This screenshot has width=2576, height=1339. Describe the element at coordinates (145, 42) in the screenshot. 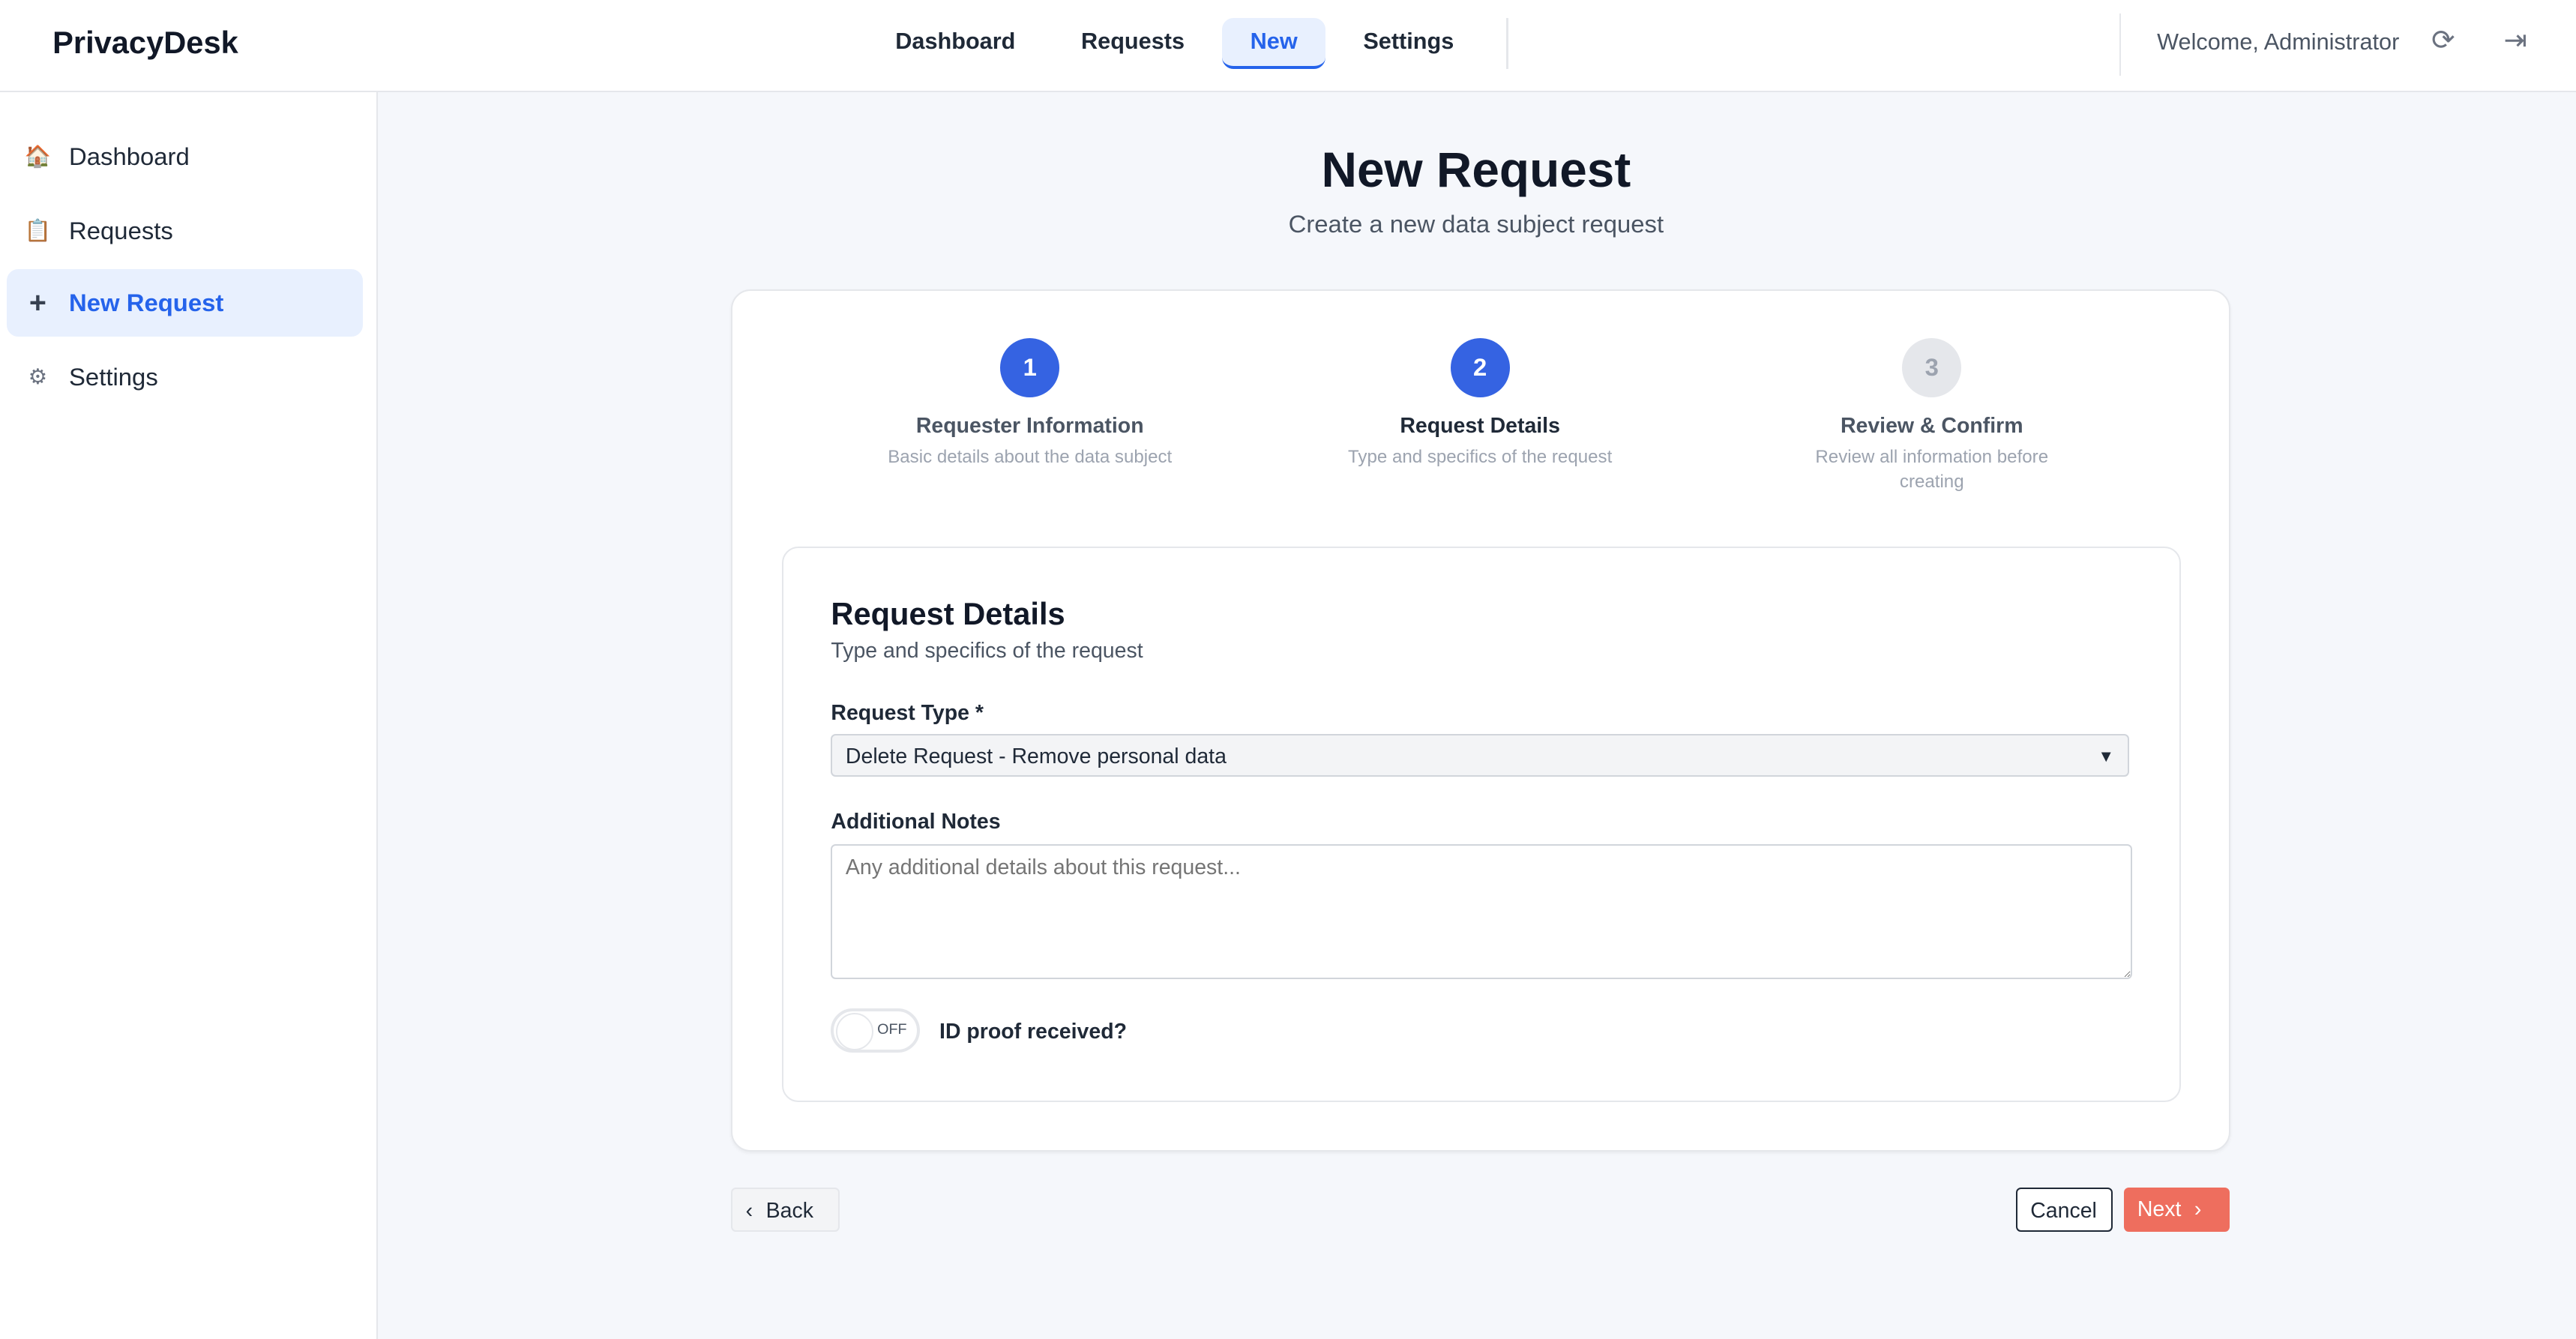

I see `brand-logo: PrivacyDesk` at that location.